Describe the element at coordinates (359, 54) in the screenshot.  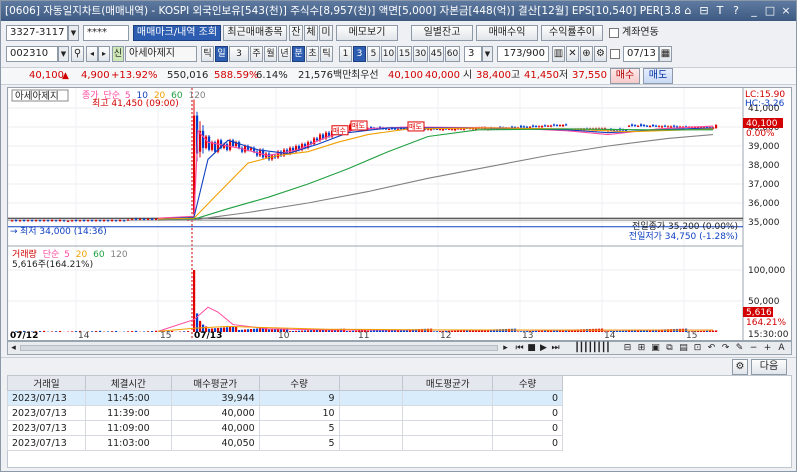
I see `minute-3-button: 3` at that location.